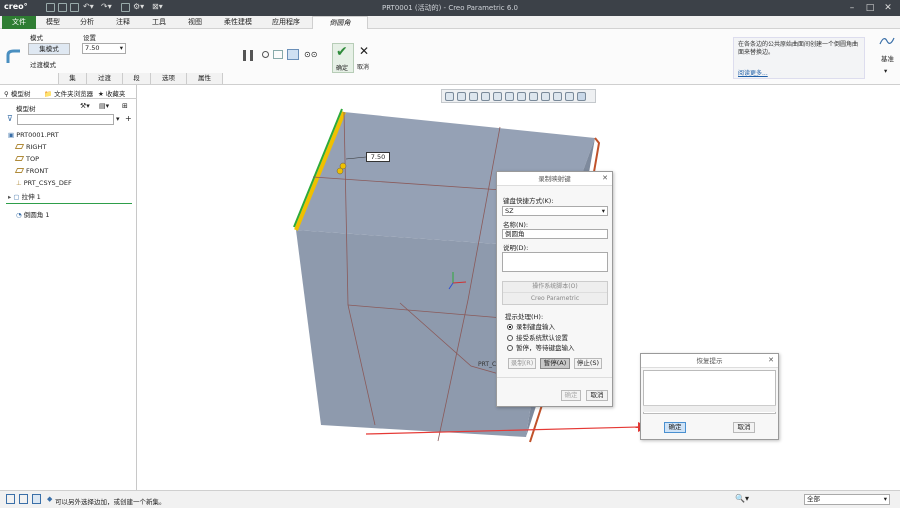  Describe the element at coordinates (531, 326) in the screenshot. I see `radio-record-keyboard: 录制键盘输入` at that location.